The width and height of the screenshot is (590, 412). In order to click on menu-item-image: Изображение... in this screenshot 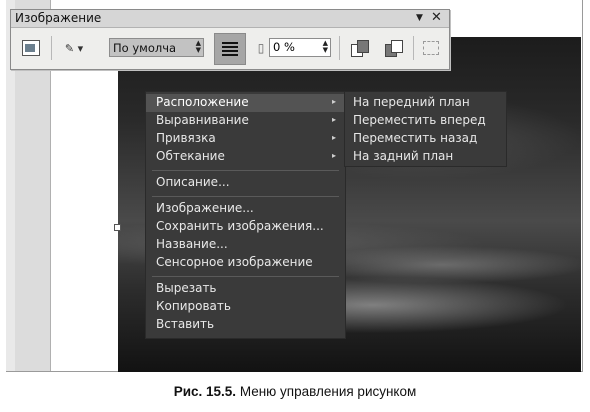, I will do `click(245, 209)`.